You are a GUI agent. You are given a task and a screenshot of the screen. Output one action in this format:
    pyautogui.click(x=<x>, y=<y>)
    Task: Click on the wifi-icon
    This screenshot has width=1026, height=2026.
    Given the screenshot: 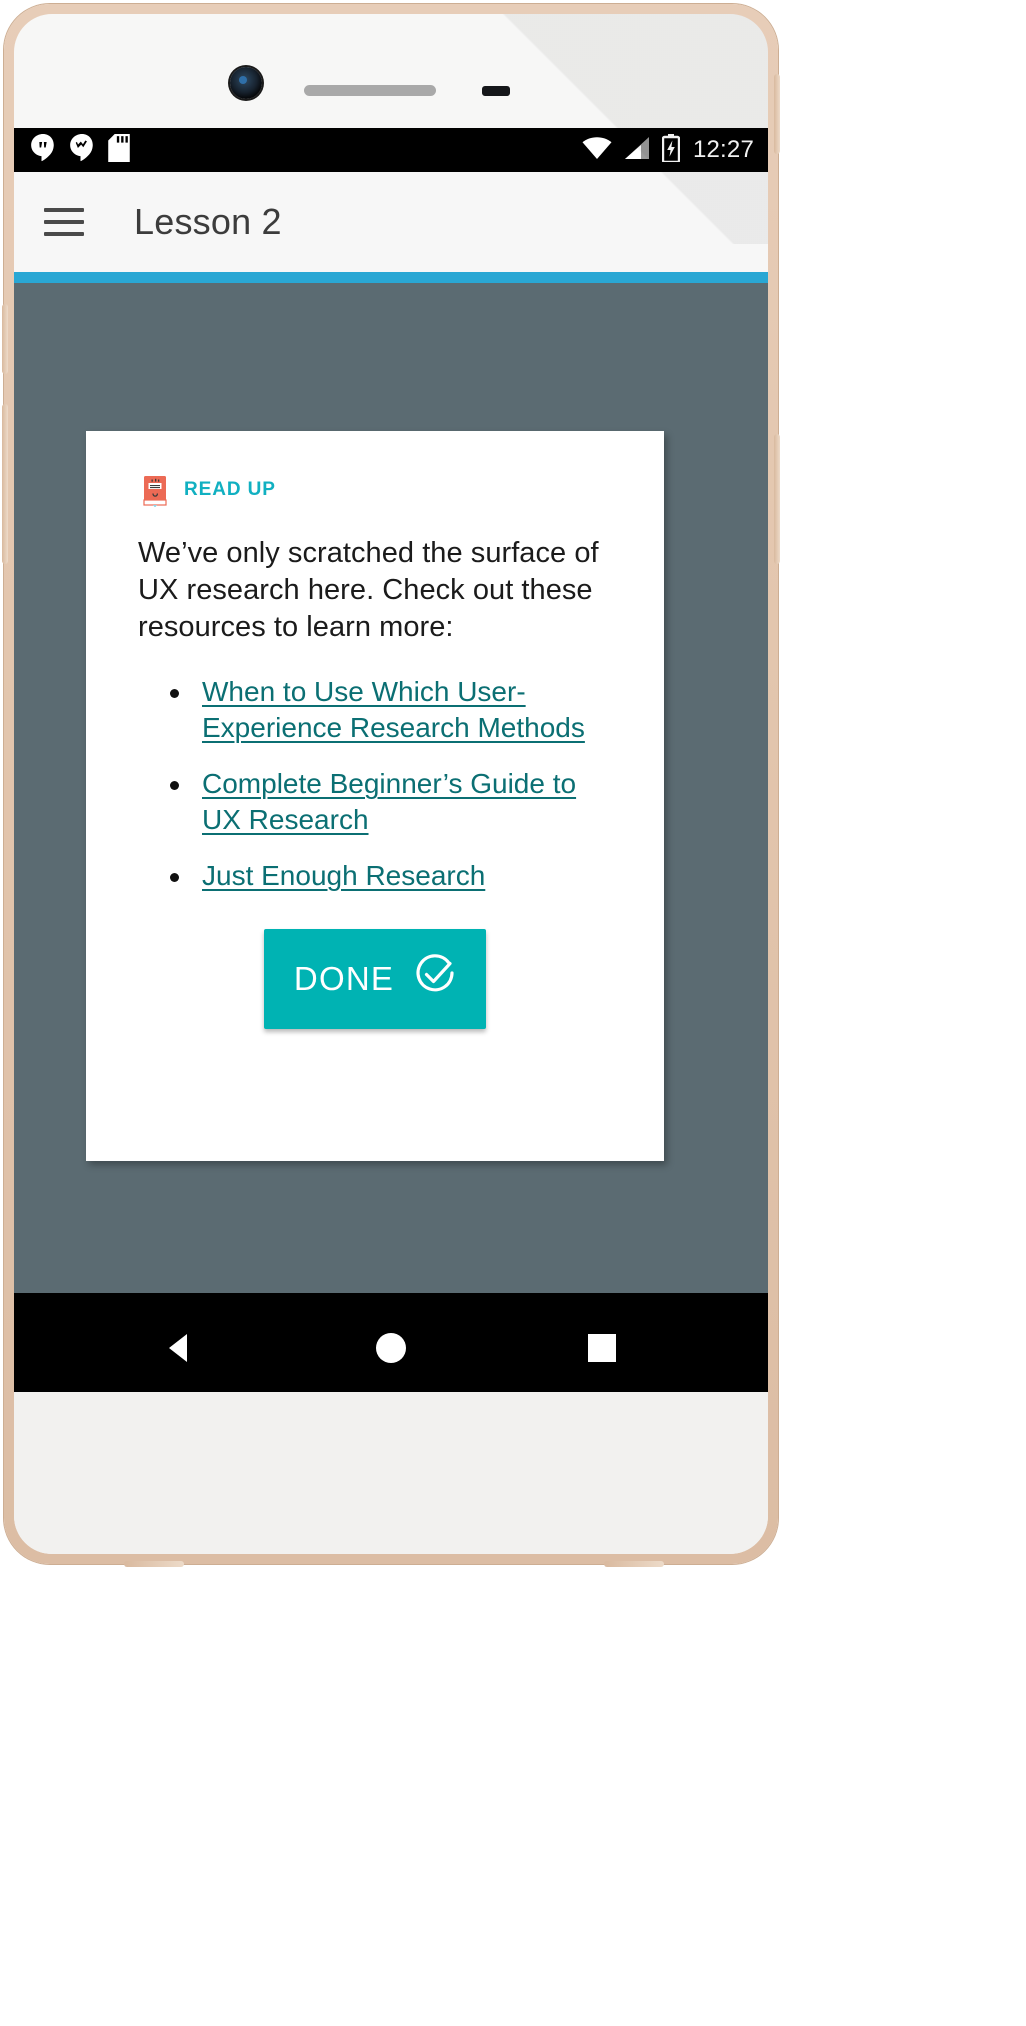 What is the action you would take?
    pyautogui.click(x=597, y=150)
    